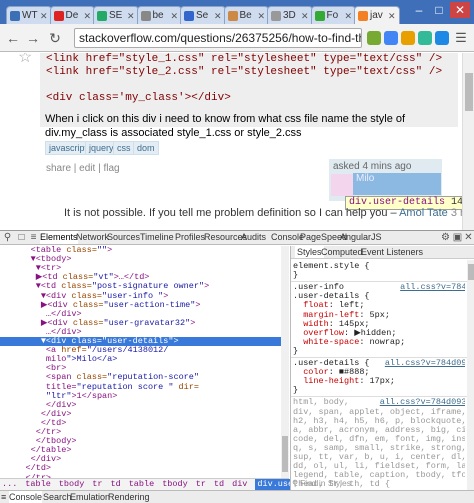 The image size is (474, 503). I want to click on tab-elements: Elements, so click(59, 237).